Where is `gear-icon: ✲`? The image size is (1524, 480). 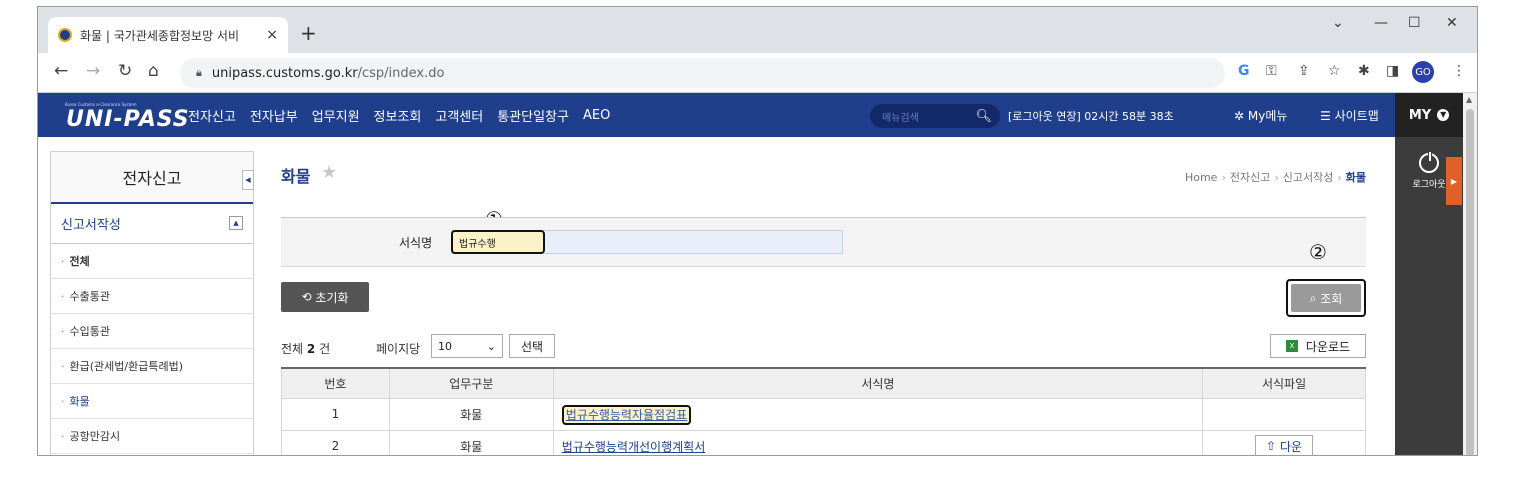
gear-icon: ✲ is located at coordinates (1239, 116).